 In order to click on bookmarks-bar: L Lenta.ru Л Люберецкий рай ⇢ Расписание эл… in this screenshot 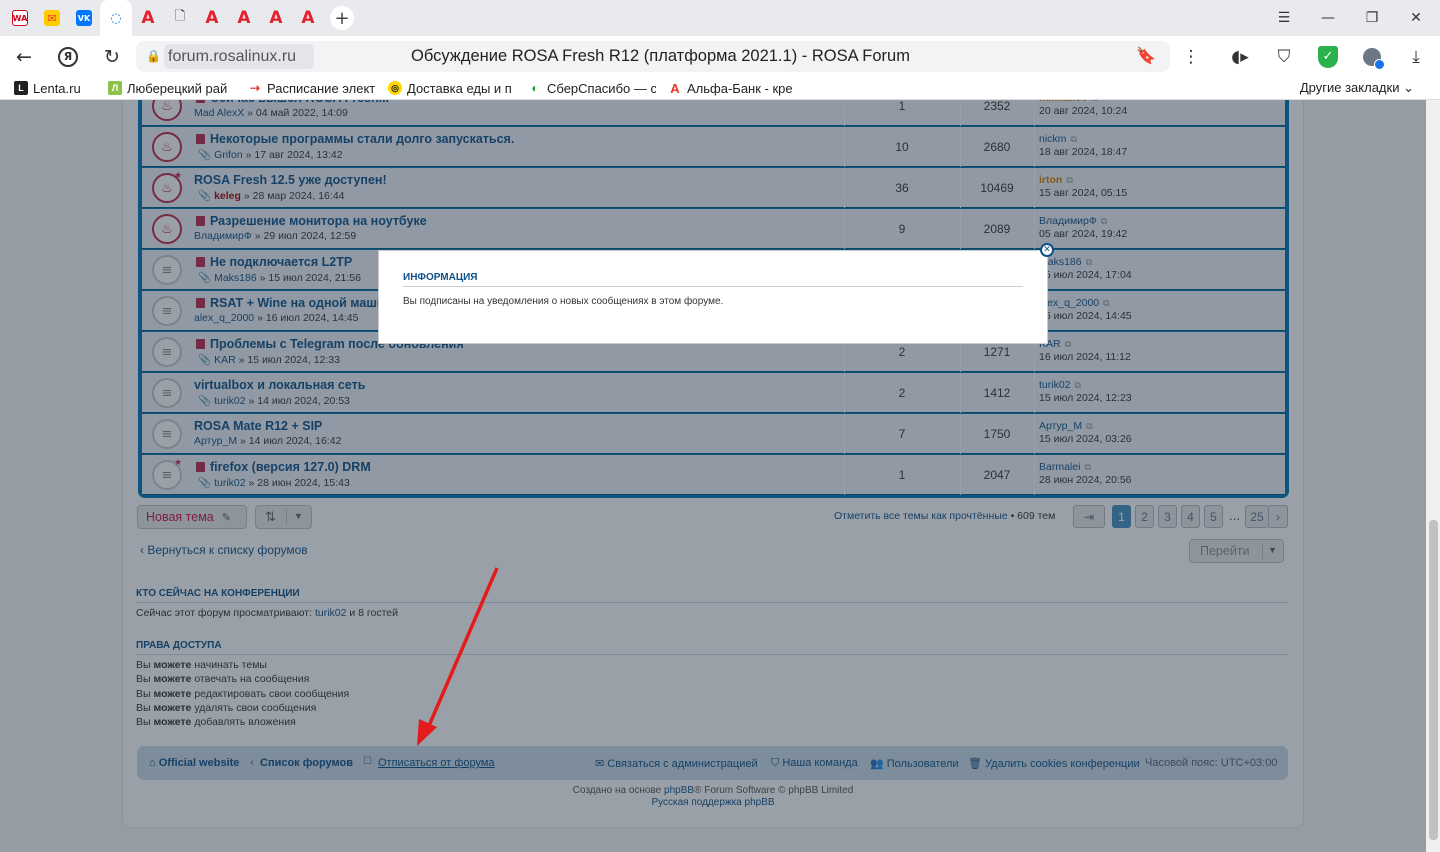, I will do `click(720, 88)`.